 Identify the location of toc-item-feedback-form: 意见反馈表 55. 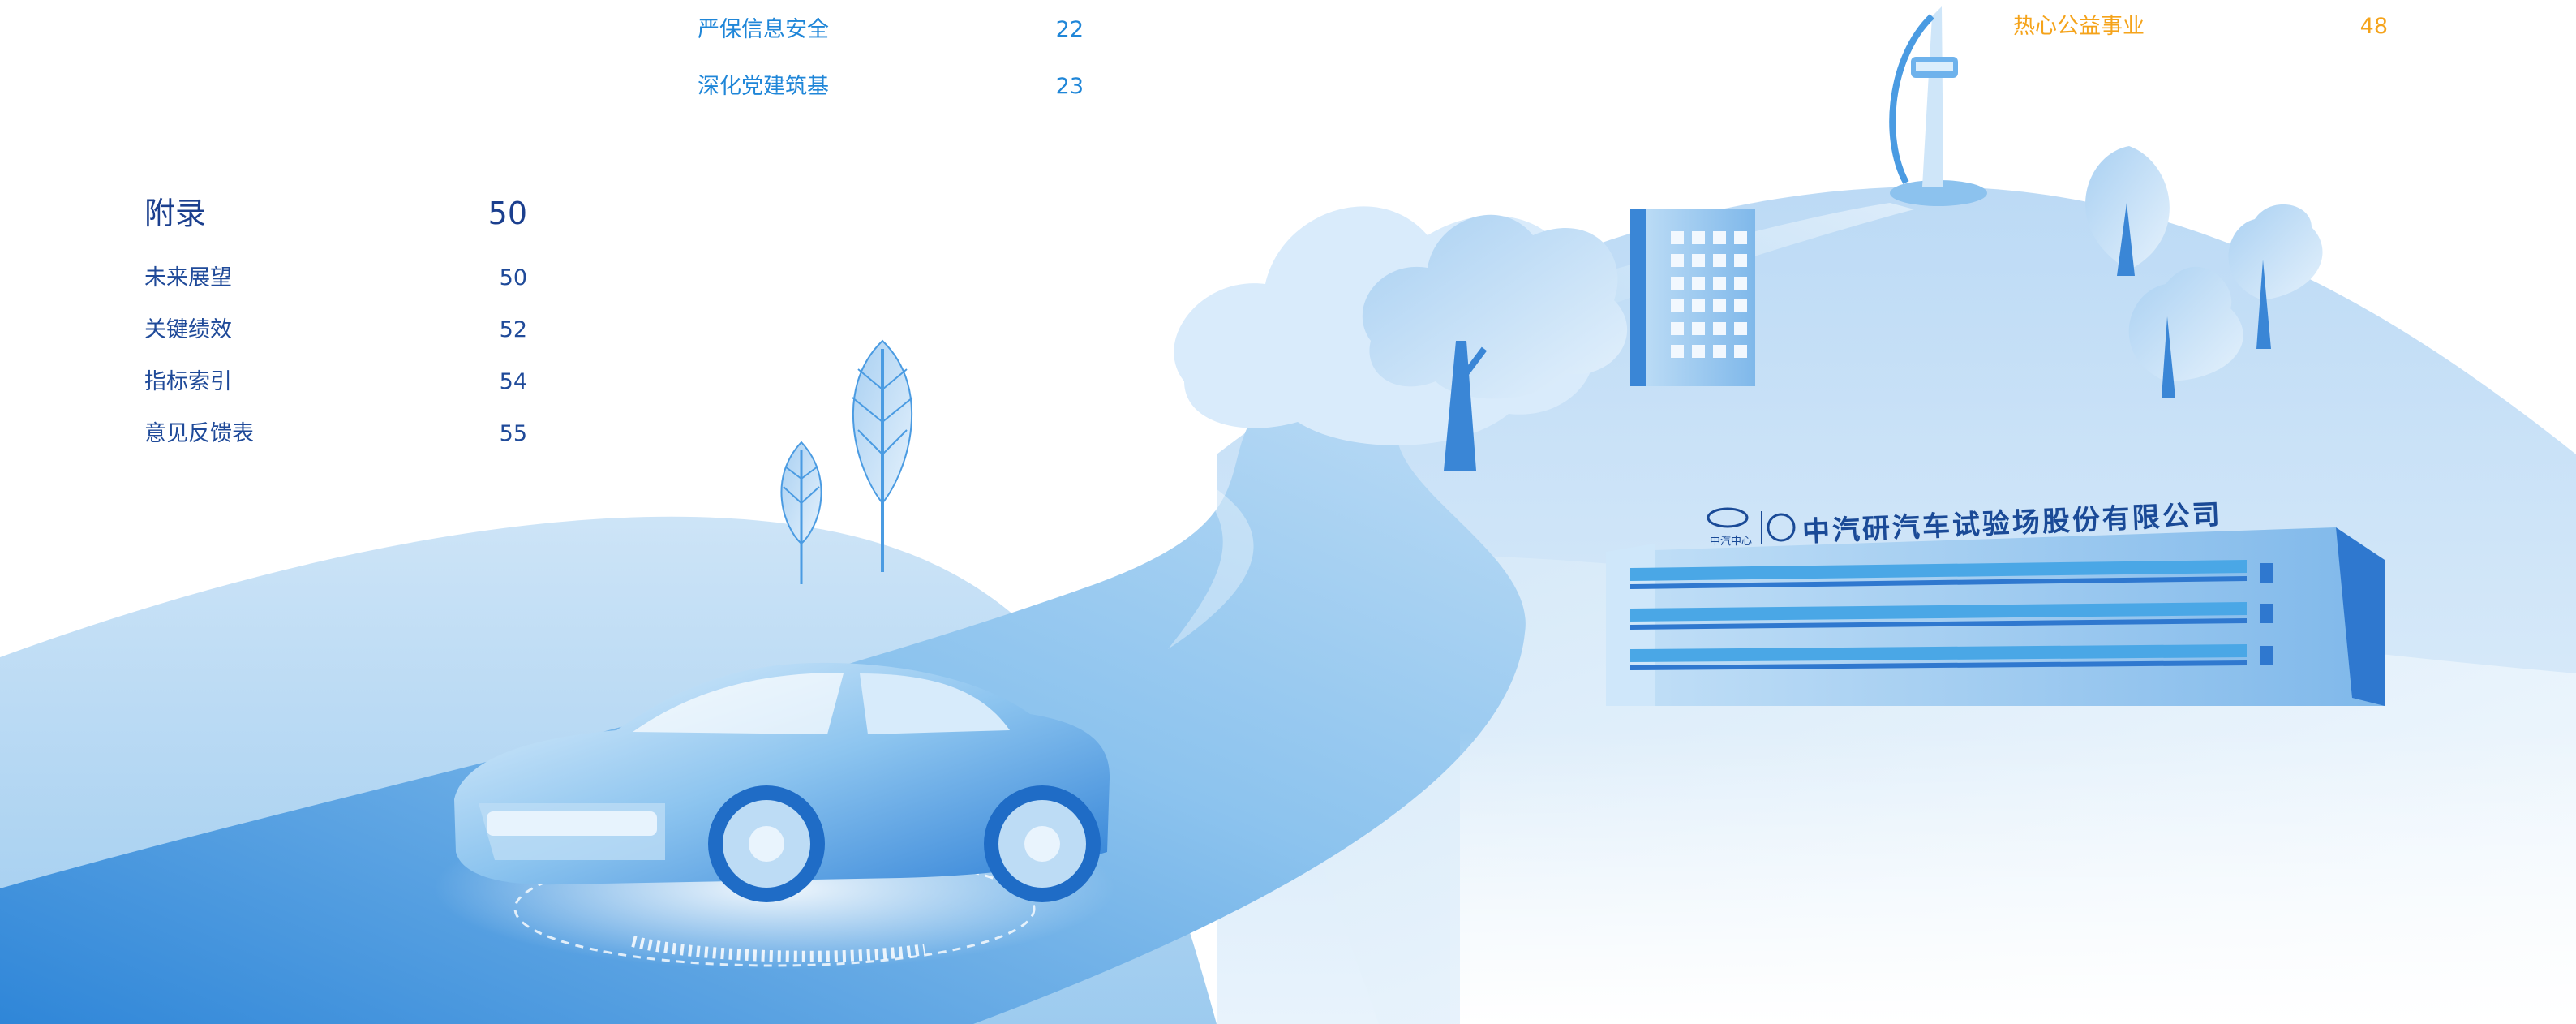
(335, 431).